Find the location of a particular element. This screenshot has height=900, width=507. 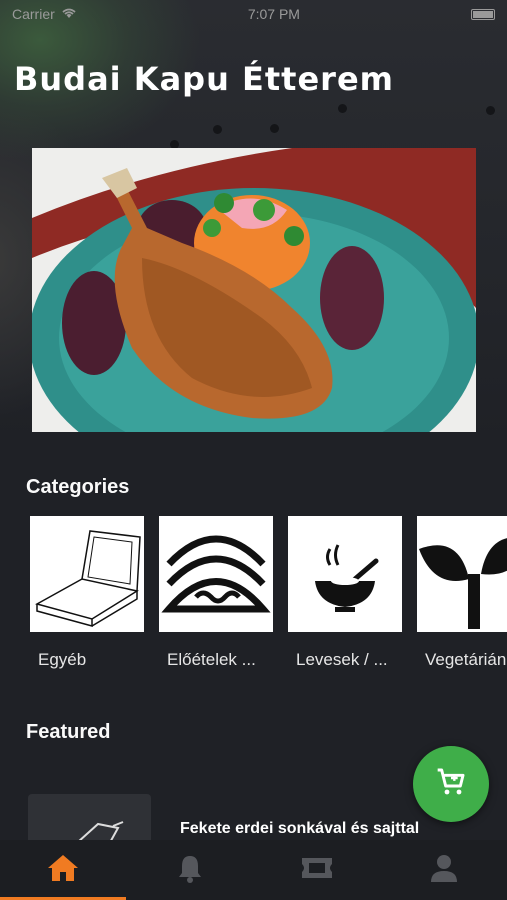

tab-home is located at coordinates (63, 870).